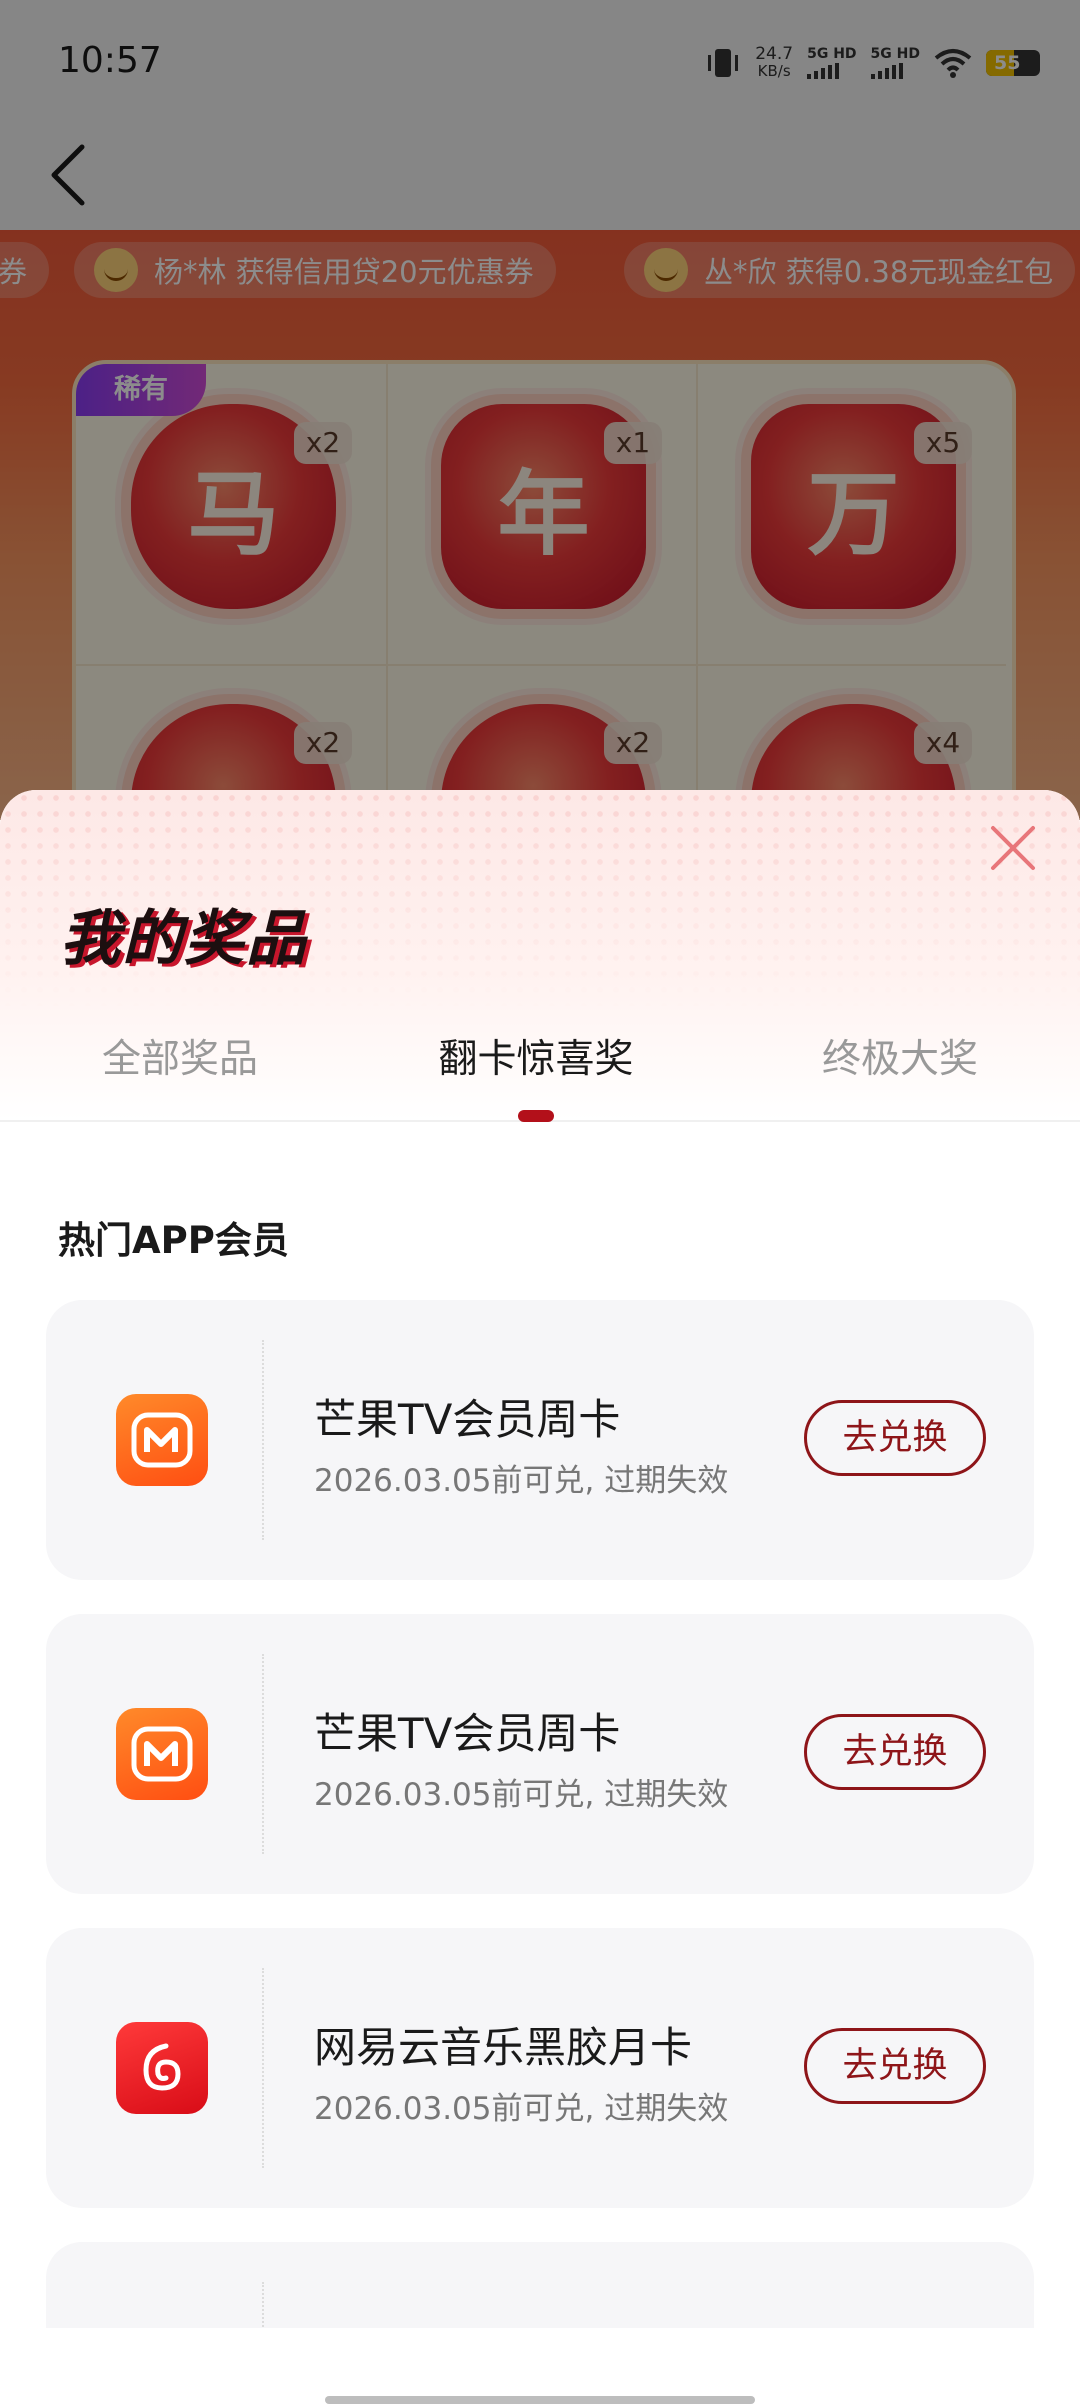  I want to click on tab-card-surprise: 翻卡惊喜奖, so click(536, 1060).